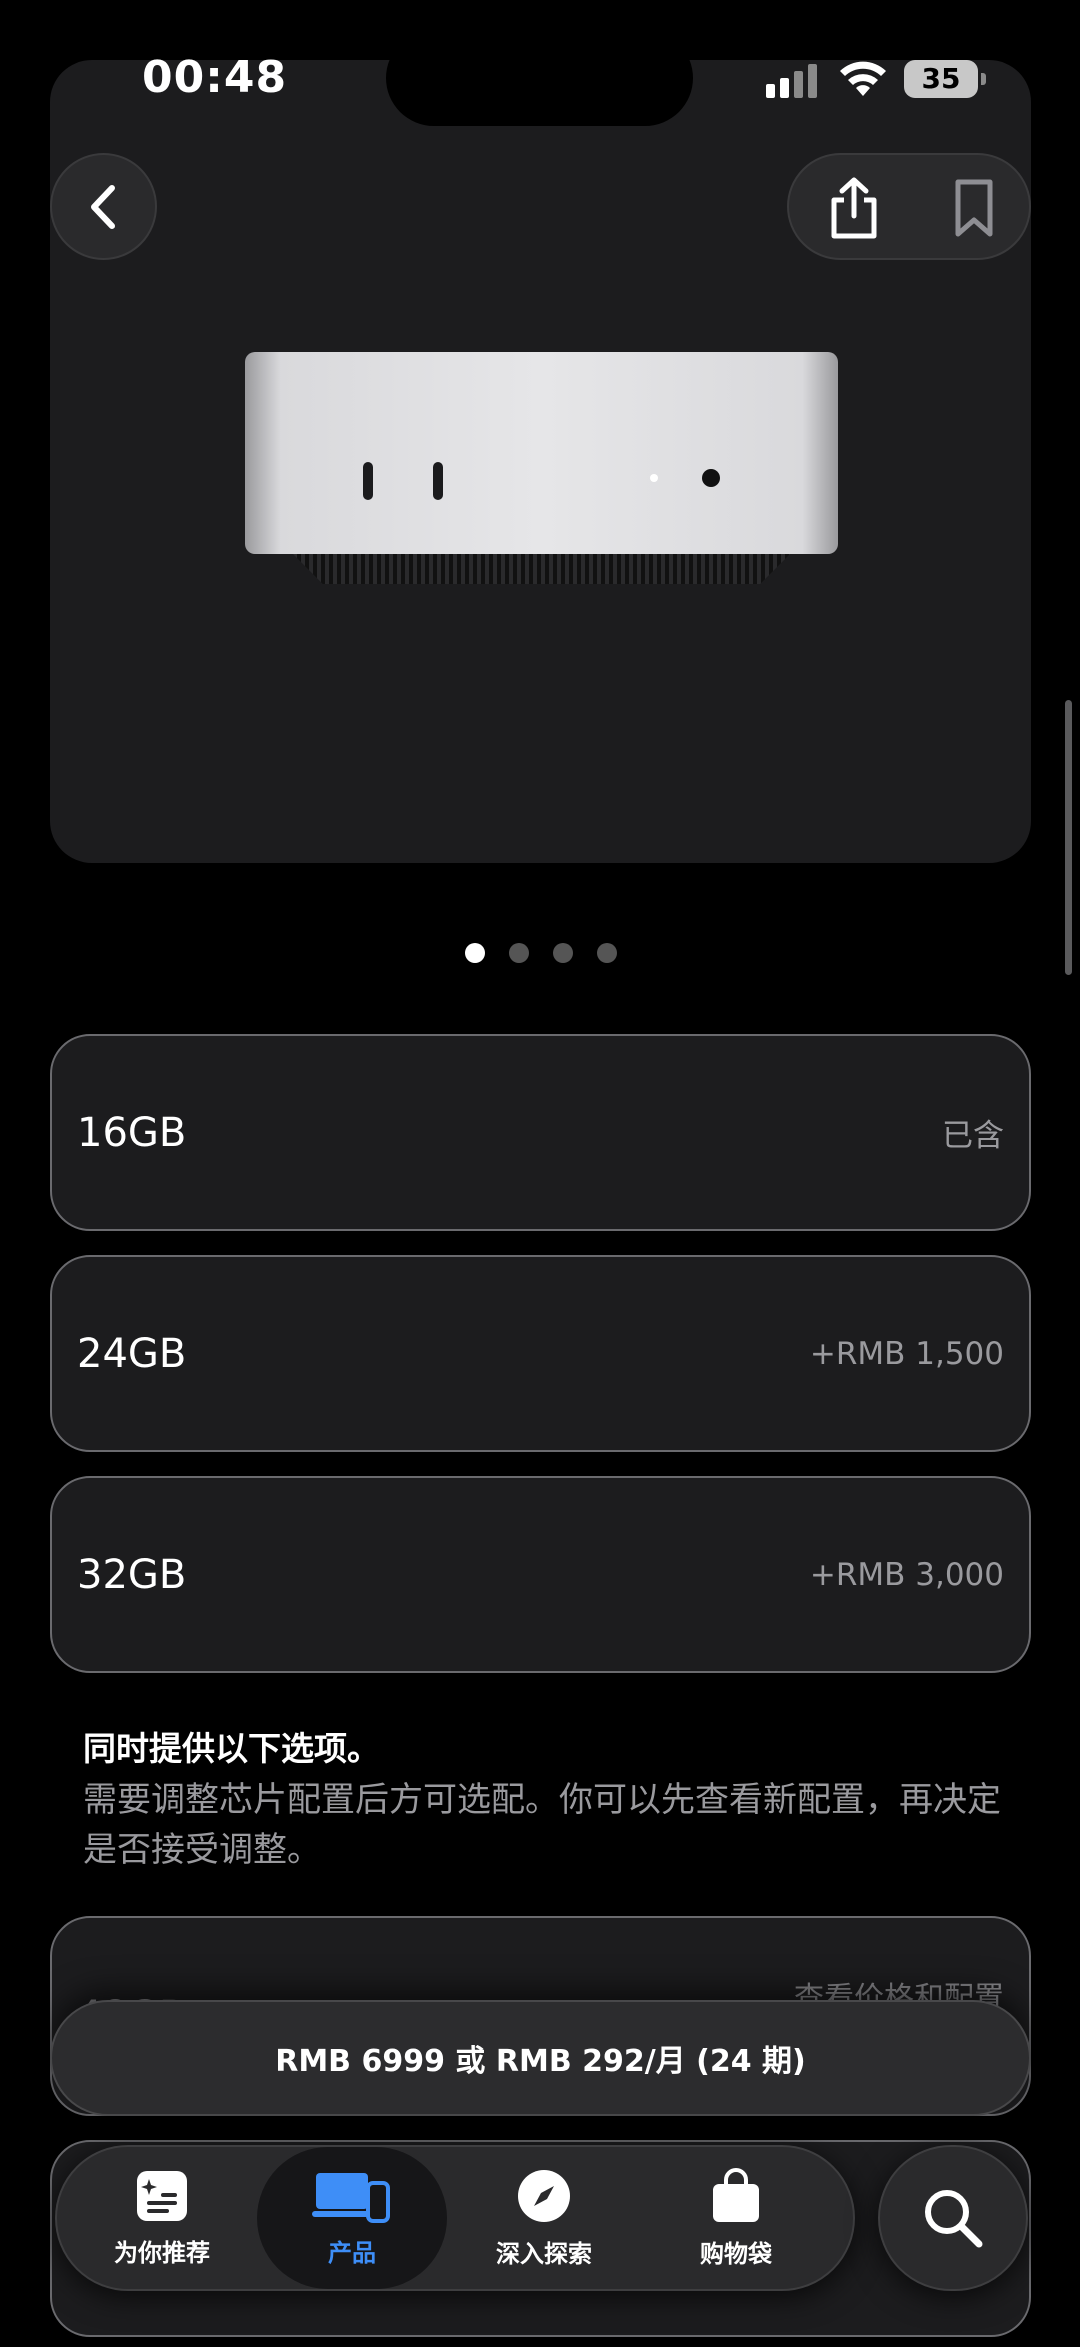  What do you see at coordinates (654, 478) in the screenshot?
I see `power-led` at bounding box center [654, 478].